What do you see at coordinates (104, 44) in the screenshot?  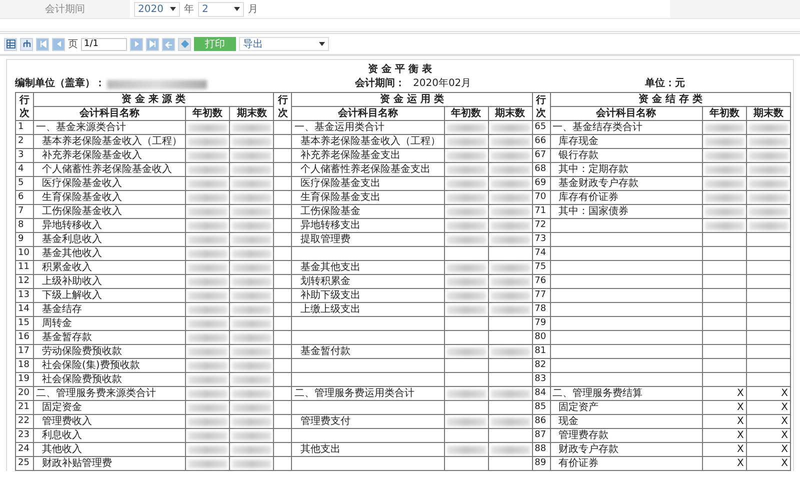 I see `page-input: 1/1` at bounding box center [104, 44].